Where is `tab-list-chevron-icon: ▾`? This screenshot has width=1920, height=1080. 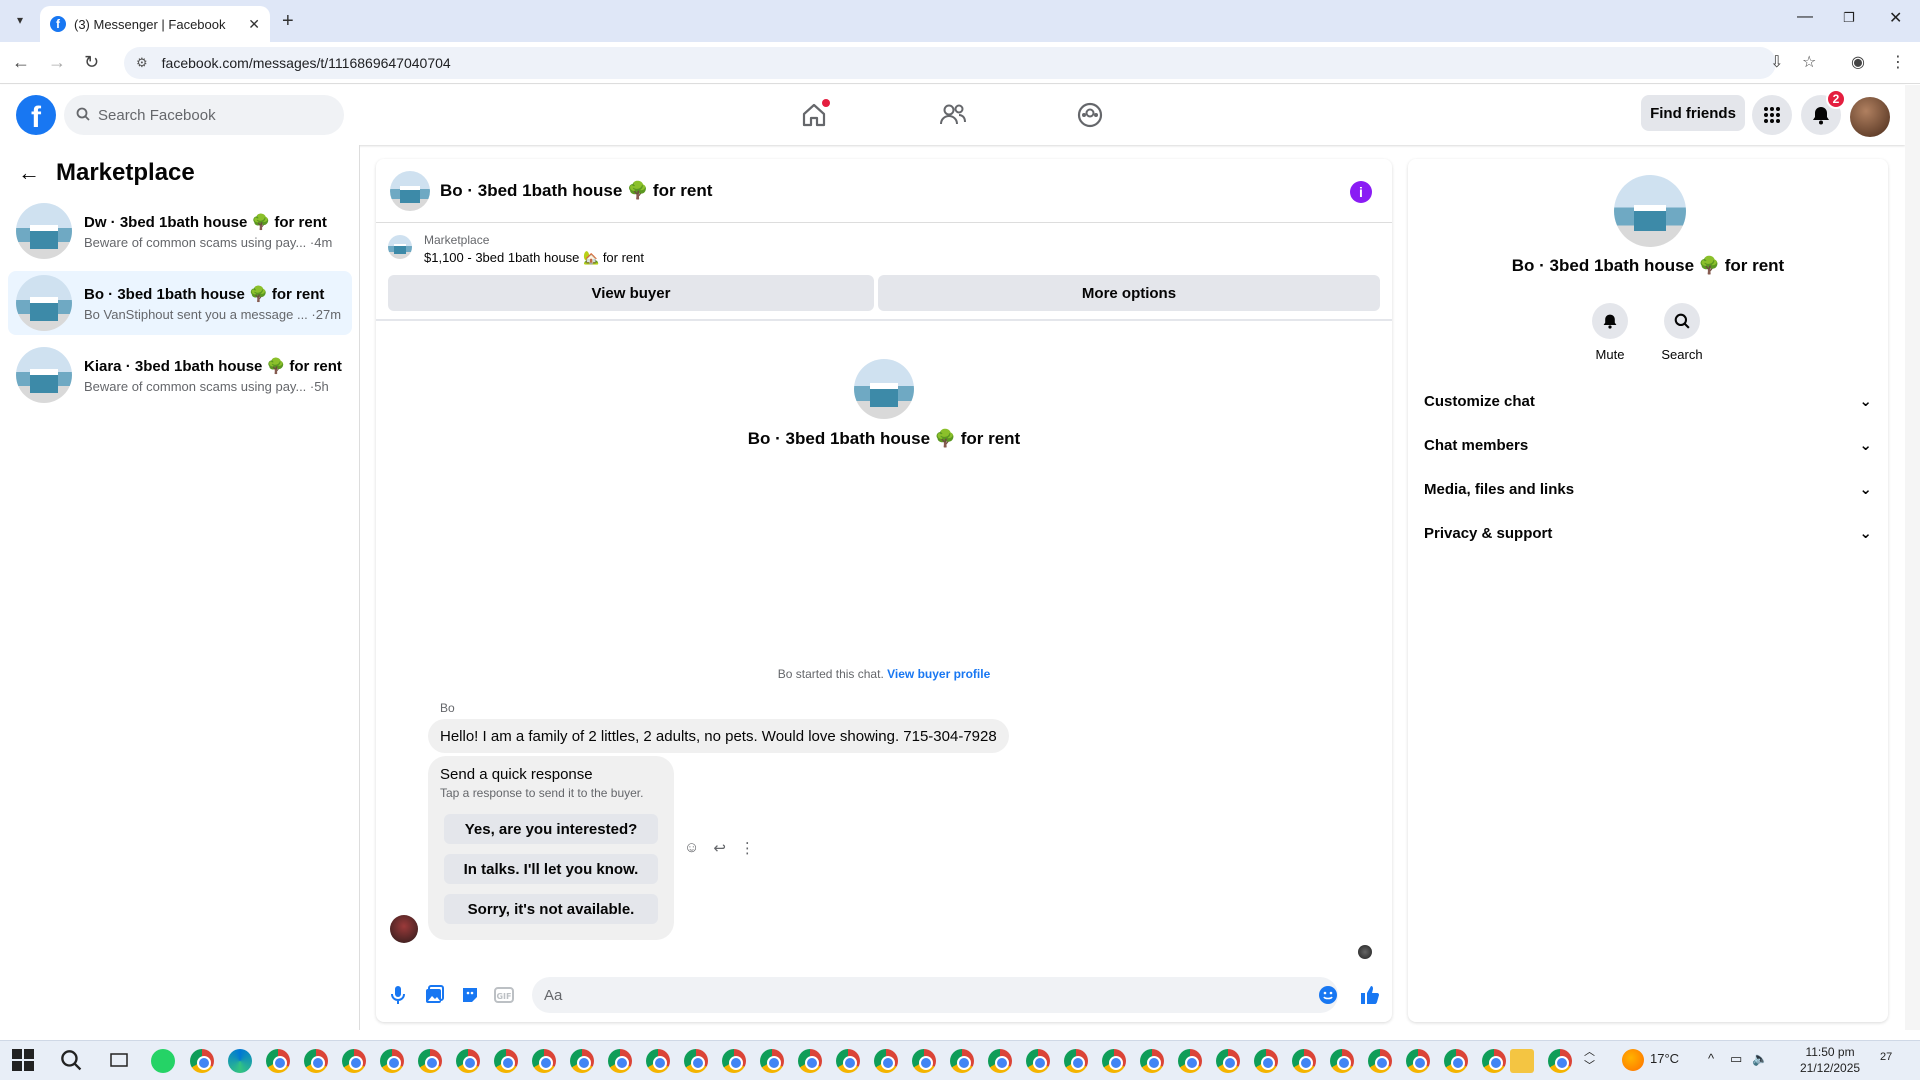
tab-list-chevron-icon: ▾ is located at coordinates (20, 20).